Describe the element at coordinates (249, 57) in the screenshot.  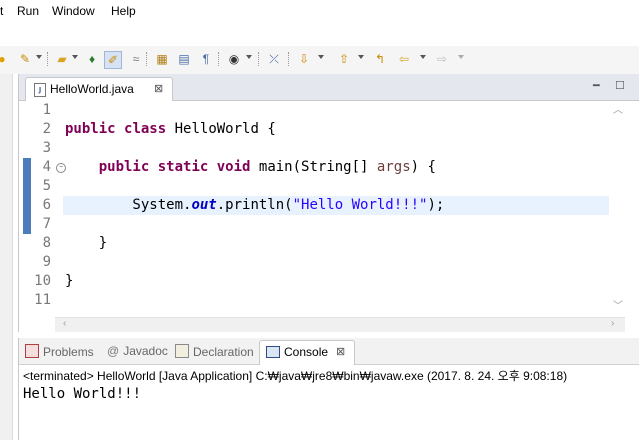
I see `run-dropdown-icon` at that location.